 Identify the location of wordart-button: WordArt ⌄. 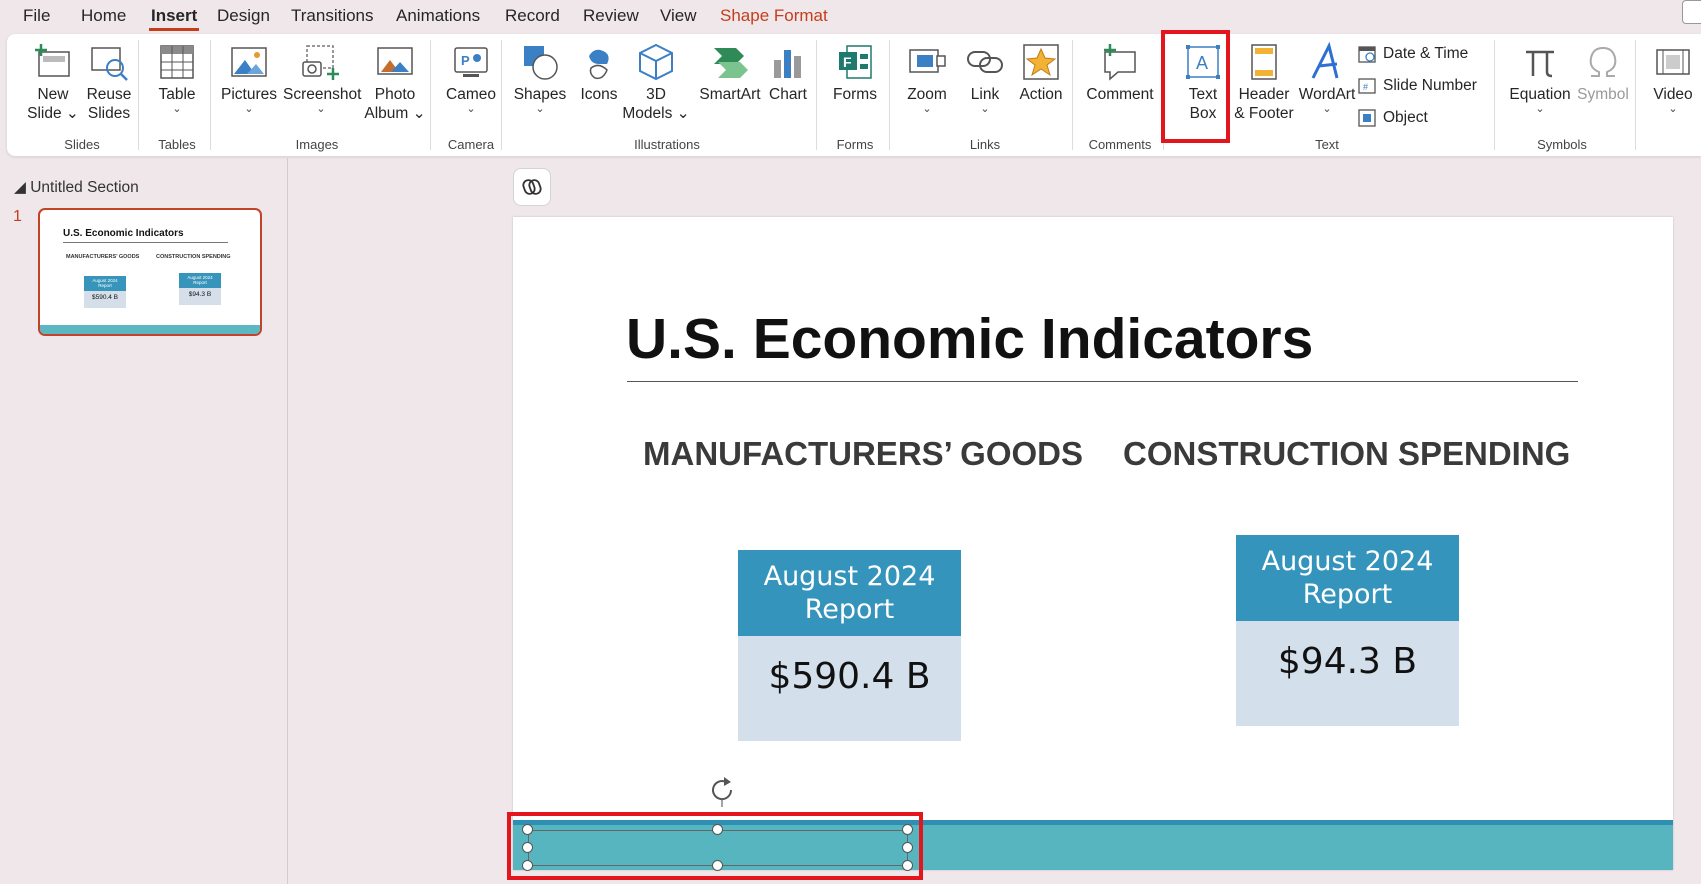
(1327, 78).